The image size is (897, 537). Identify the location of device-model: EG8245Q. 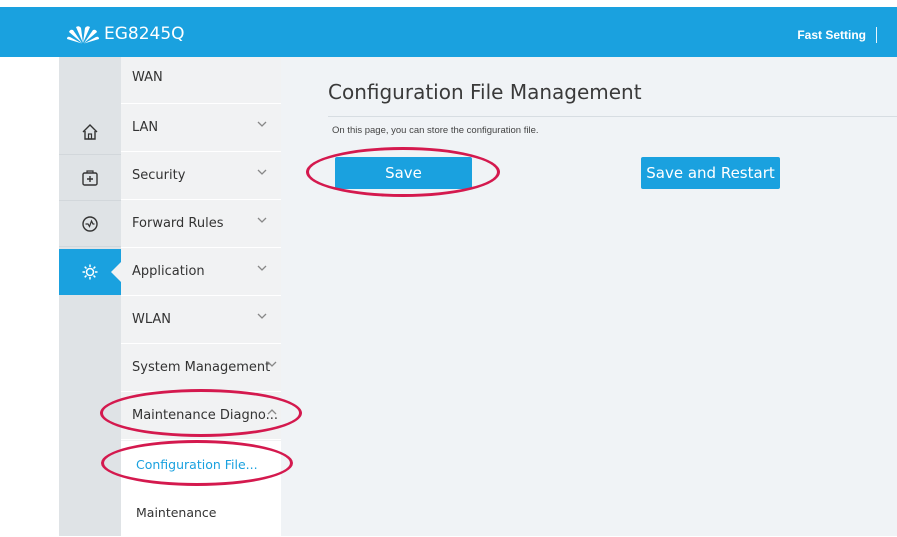
(144, 34).